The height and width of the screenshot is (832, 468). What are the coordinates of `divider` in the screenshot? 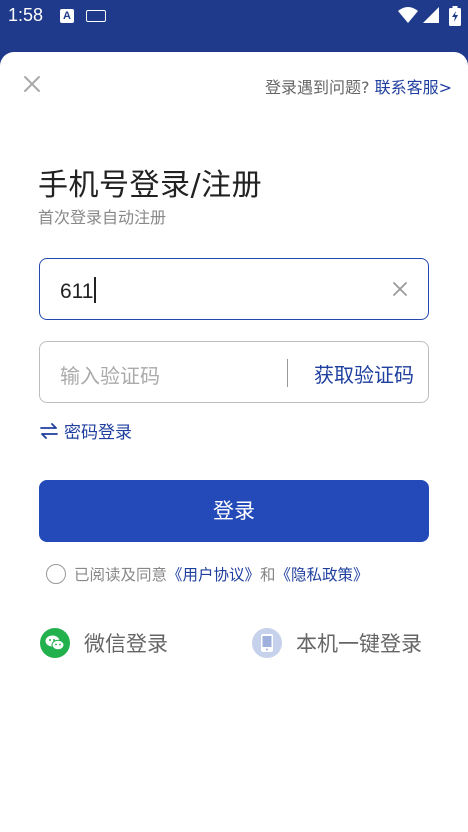 It's located at (287, 373).